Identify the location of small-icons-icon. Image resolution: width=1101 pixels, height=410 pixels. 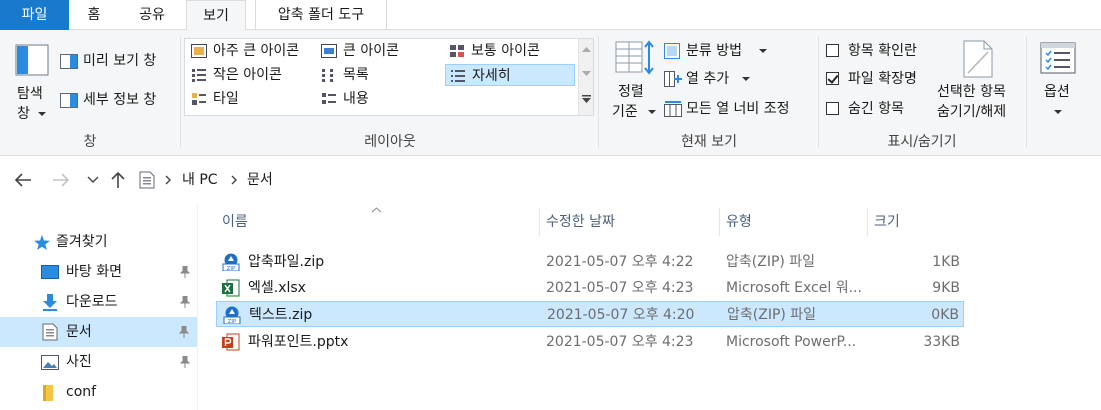
(199, 75).